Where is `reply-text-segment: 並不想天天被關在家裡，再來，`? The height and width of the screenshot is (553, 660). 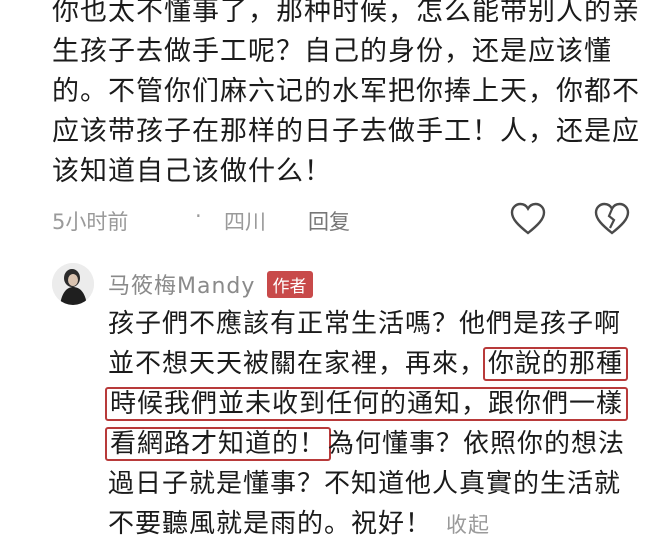 reply-text-segment: 並不想天天被關在家裡，再來， is located at coordinates (297, 364).